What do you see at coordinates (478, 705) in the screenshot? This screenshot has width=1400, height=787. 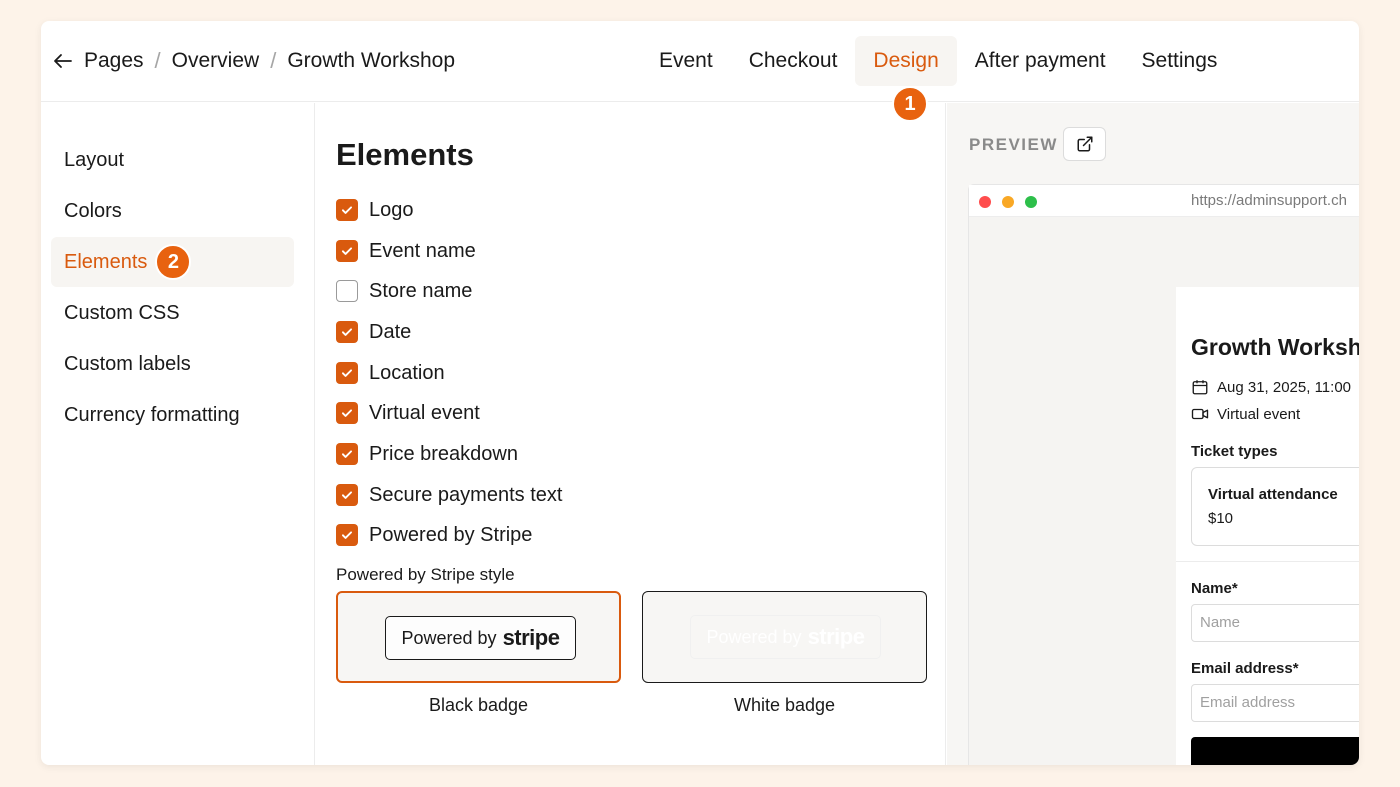 I see `black-badge-caption: Black badge` at bounding box center [478, 705].